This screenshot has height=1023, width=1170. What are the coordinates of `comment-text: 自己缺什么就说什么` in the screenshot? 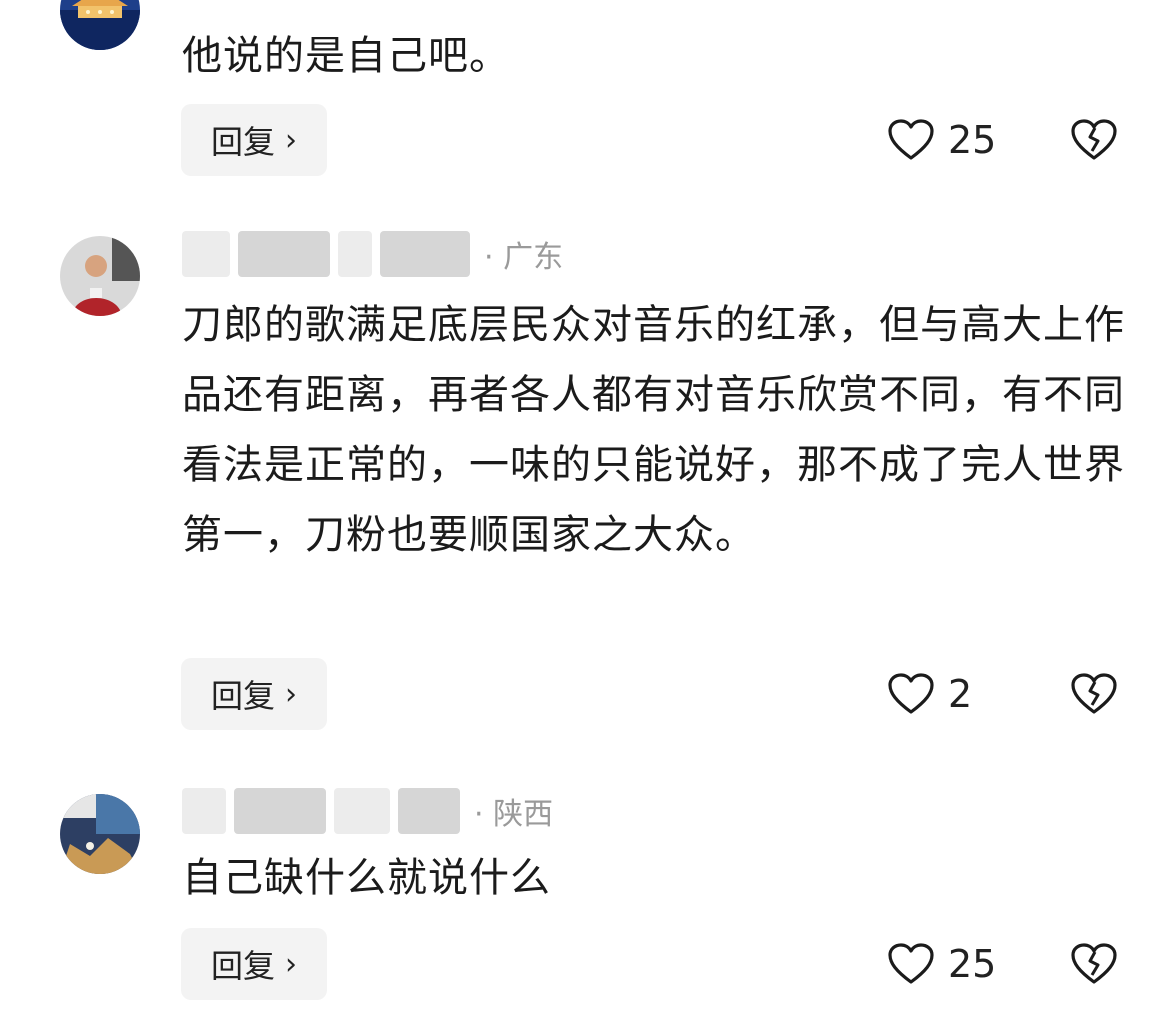 It's located at (366, 878).